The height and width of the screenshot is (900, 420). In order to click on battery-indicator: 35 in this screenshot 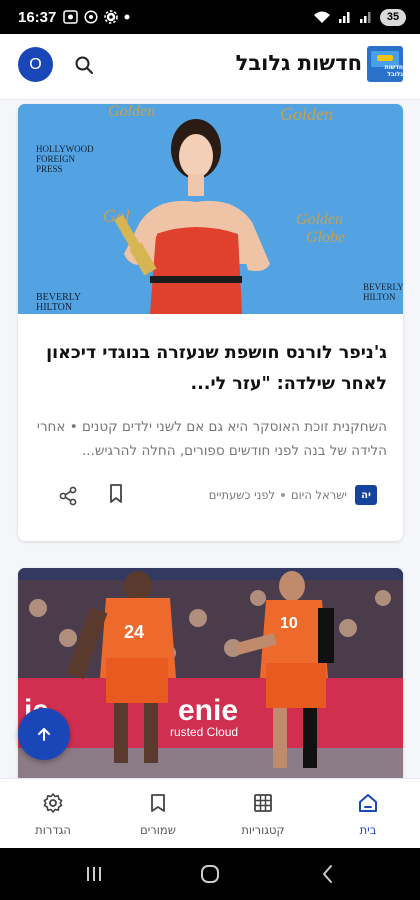, I will do `click(393, 17)`.